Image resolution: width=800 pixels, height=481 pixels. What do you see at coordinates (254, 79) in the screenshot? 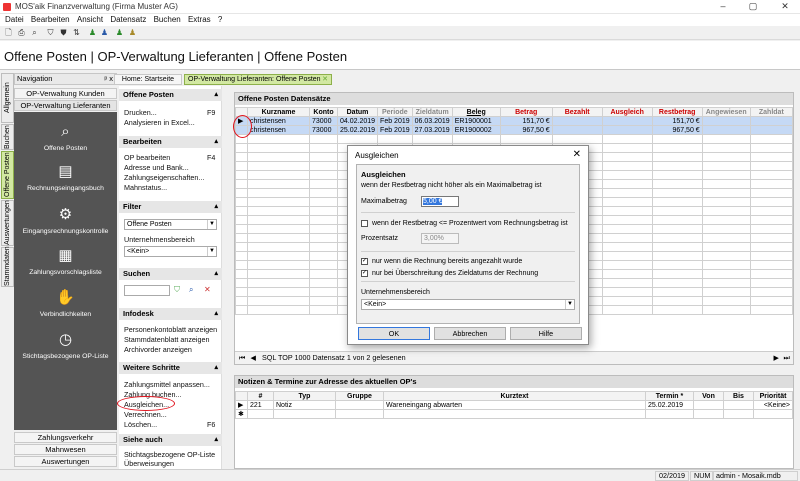
I see `tab-label: OP-Verwaltung Lieferanten: Offene Posten` at bounding box center [254, 79].